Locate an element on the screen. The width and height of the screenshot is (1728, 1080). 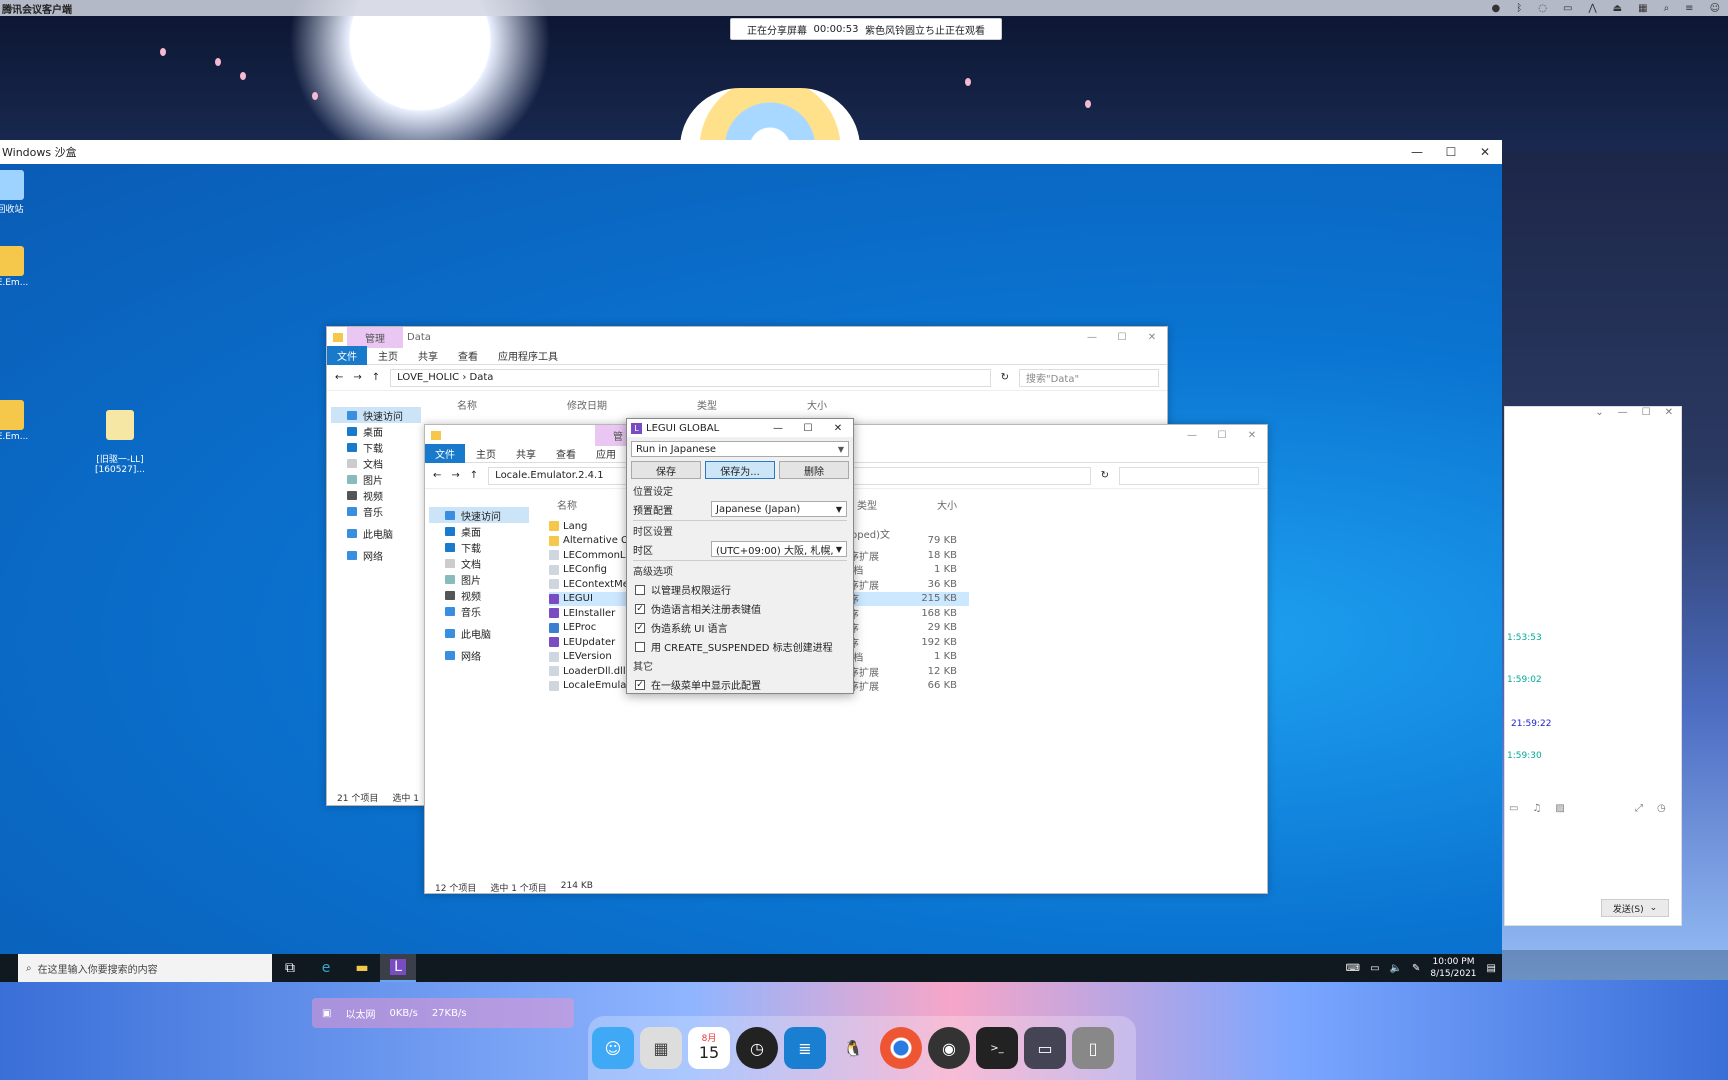
taskbar-clock: 10:00 PM 8/15/2021 is located at coordinates (1453, 968).